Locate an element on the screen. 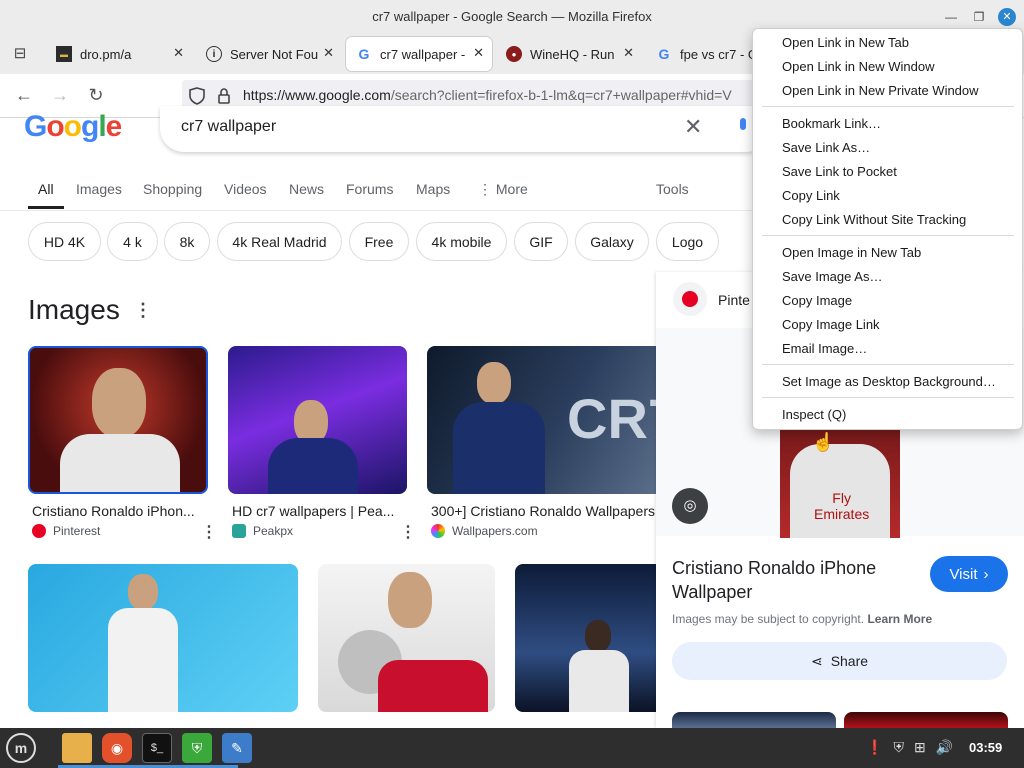  preview-source: Pinte is located at coordinates (734, 300).